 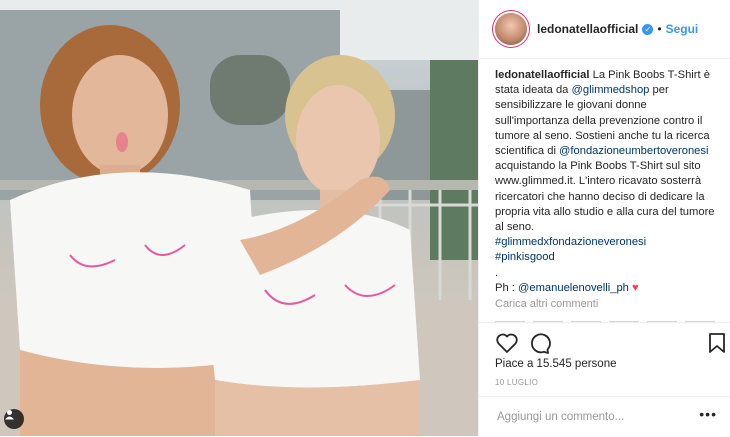 I want to click on comment-box: •••, so click(x=604, y=416).